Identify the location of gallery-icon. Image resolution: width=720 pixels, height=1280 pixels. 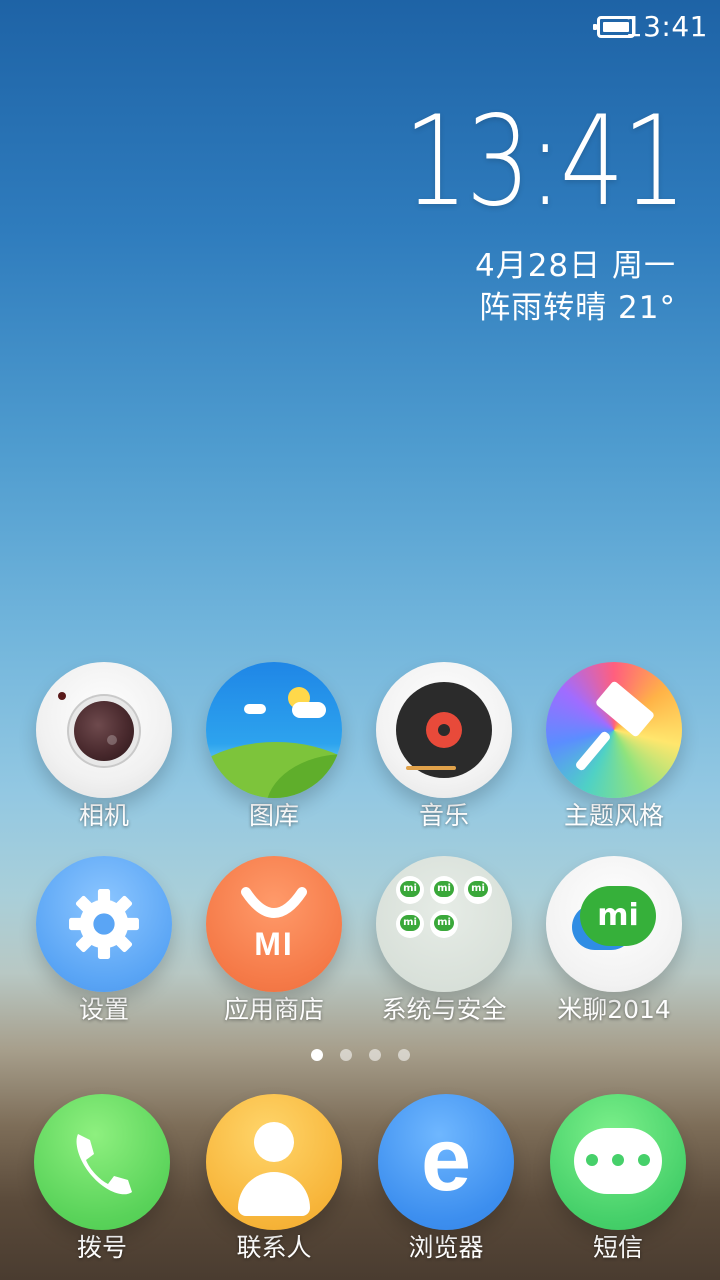
(274, 730).